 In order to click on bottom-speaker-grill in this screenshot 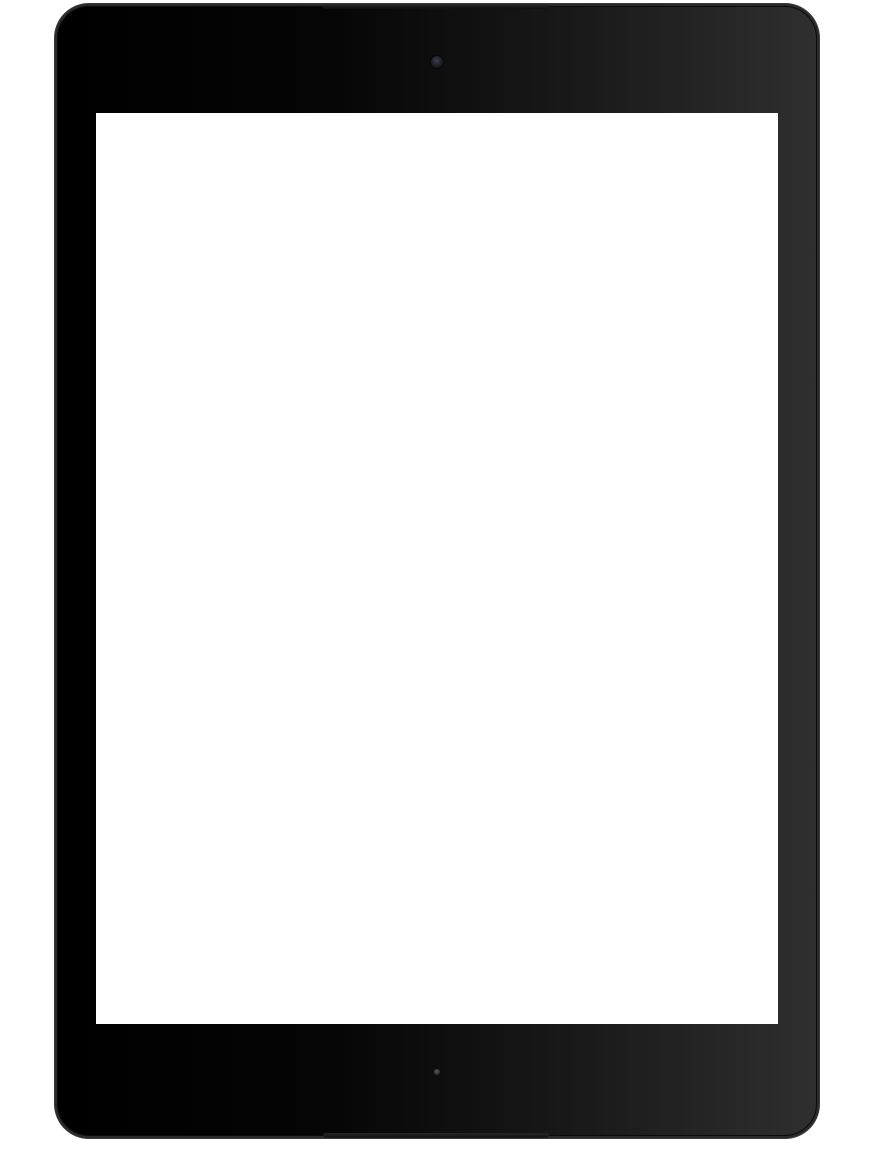, I will do `click(436, 1135)`.